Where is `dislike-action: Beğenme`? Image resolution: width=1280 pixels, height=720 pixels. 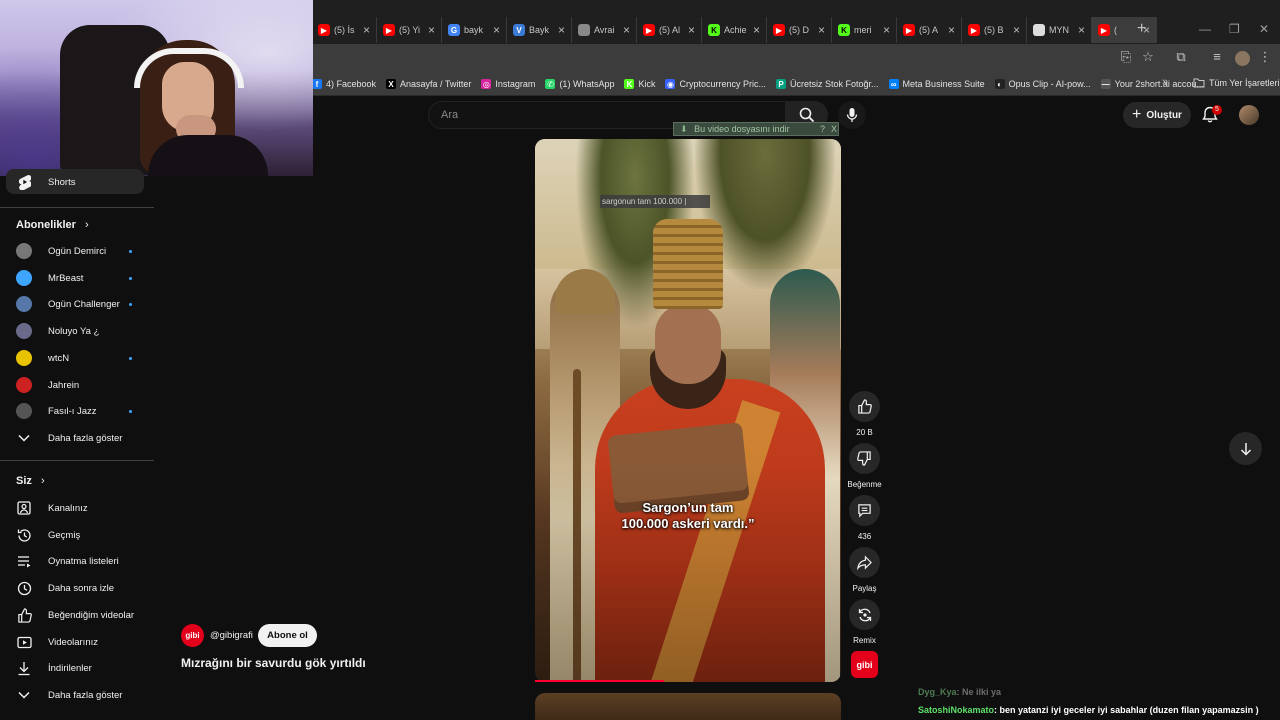
dislike-action: Beğenme is located at coordinates (864, 466).